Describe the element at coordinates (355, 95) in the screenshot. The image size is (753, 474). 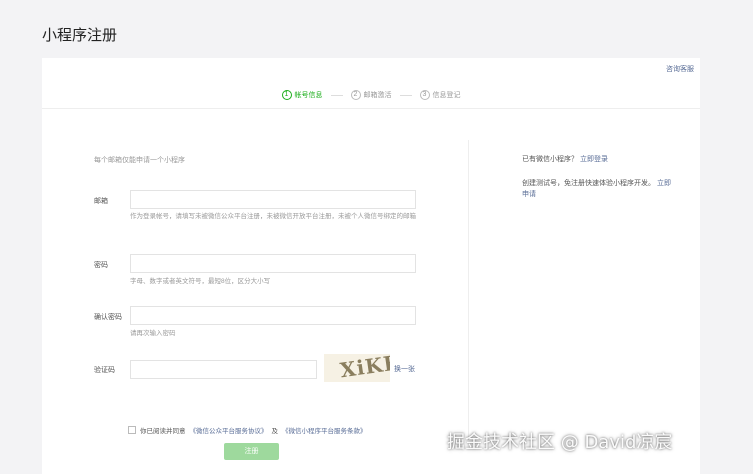
I see `step-number: 2` at that location.